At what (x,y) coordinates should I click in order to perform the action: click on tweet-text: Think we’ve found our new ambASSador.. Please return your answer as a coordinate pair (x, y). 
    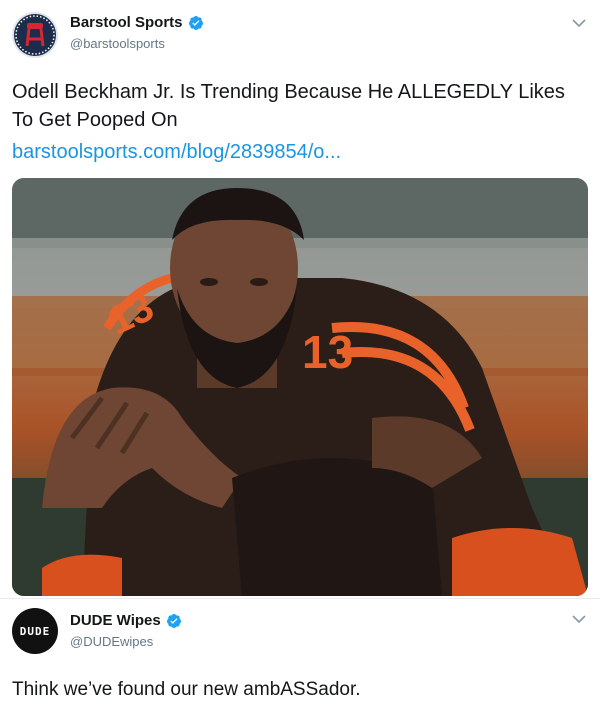
    Looking at the image, I should click on (186, 689).